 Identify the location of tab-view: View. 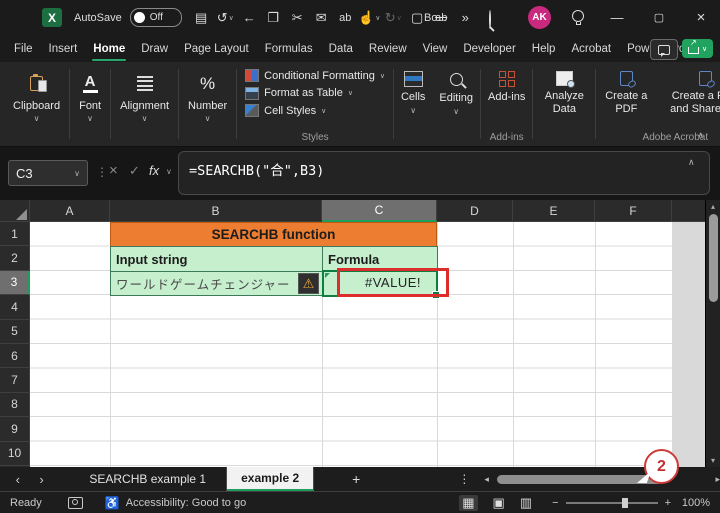
(435, 48).